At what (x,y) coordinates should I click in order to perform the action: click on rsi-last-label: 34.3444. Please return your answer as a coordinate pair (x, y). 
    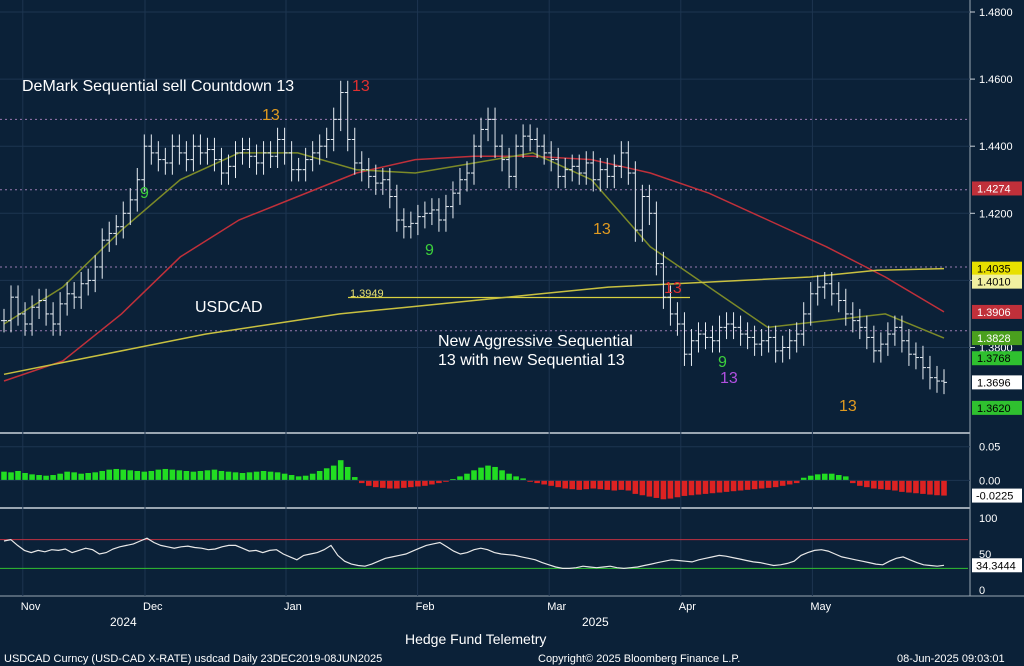
    Looking at the image, I should click on (996, 566).